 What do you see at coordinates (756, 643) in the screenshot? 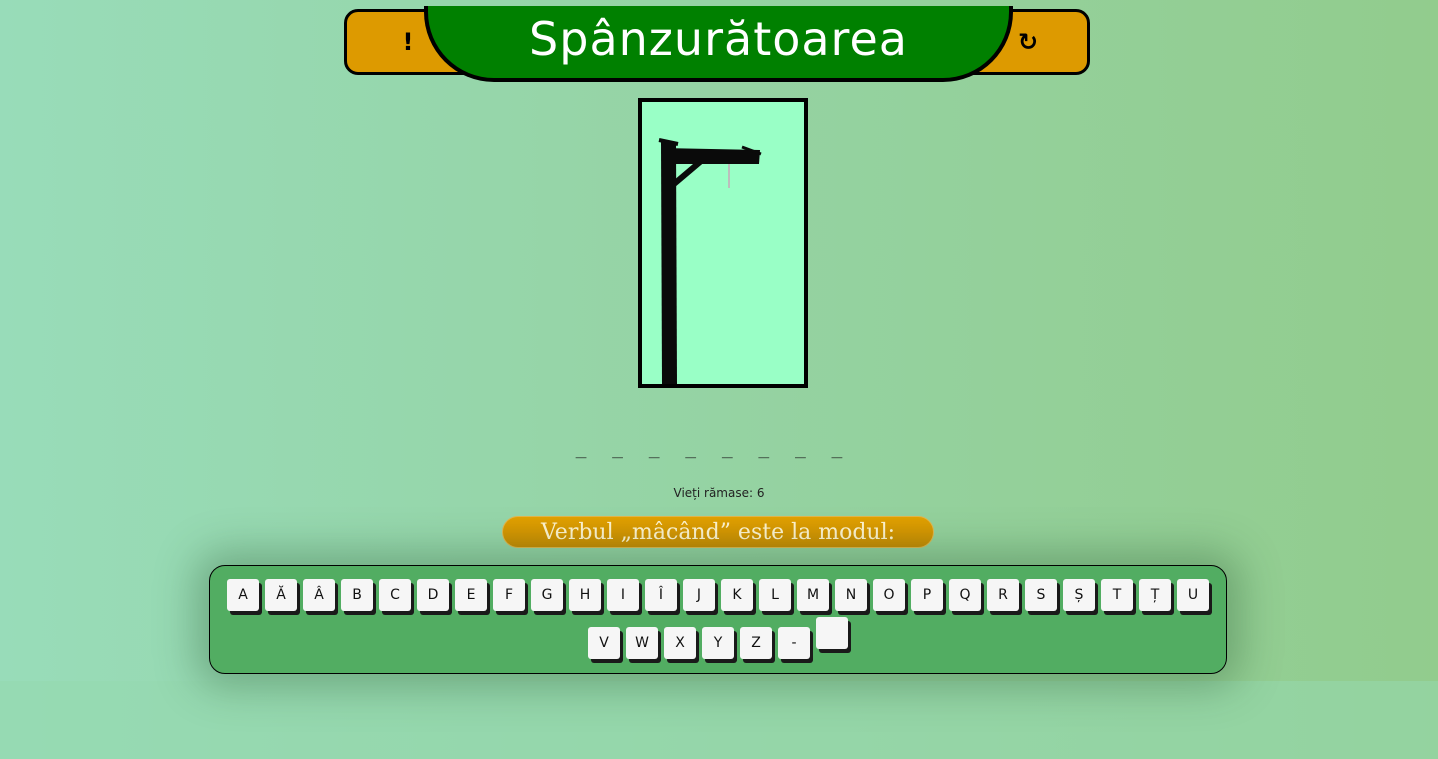
I see `key-z: Z` at bounding box center [756, 643].